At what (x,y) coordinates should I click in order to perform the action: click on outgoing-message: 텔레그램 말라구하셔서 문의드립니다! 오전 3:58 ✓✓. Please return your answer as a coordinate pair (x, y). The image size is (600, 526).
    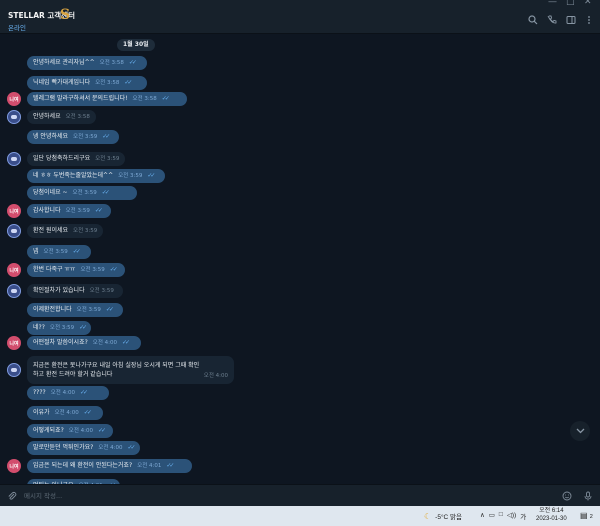
    Looking at the image, I should click on (107, 99).